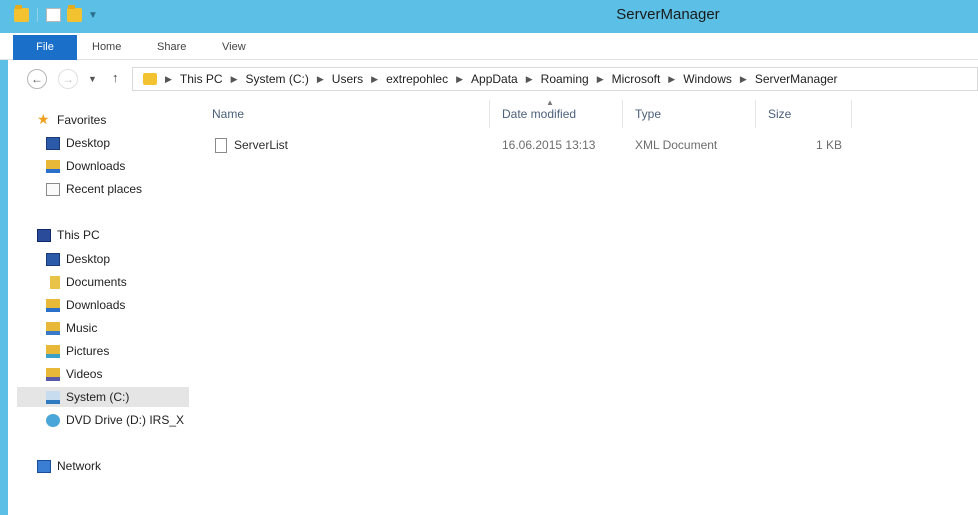  I want to click on nav-item-videos: Videos, so click(74, 374).